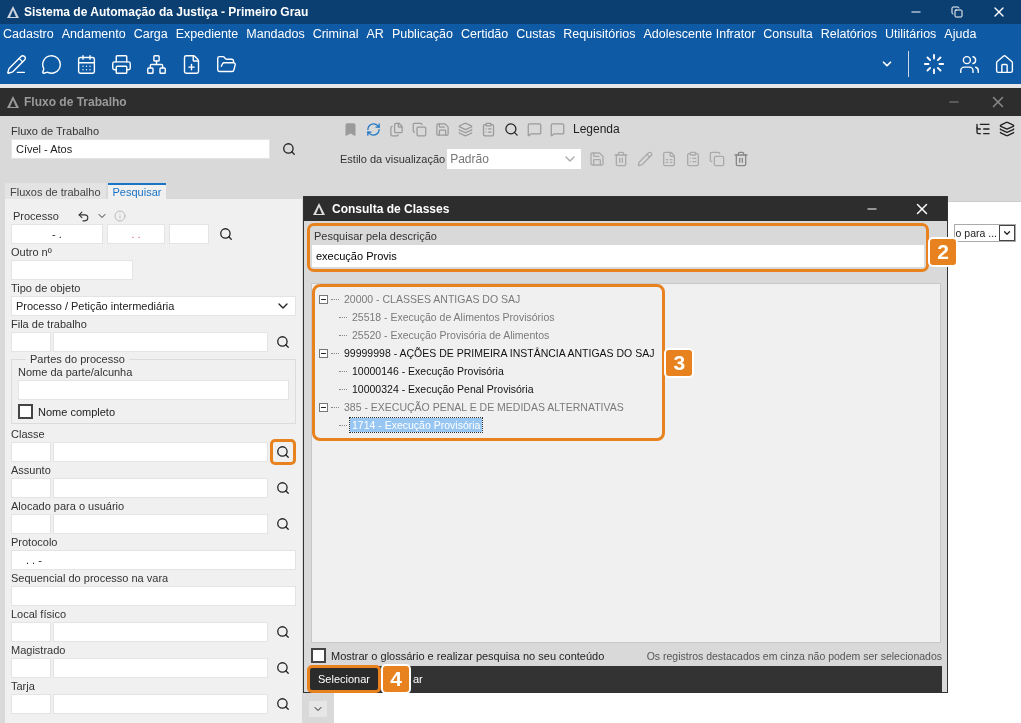 Image resolution: width=1021 pixels, height=723 pixels. Describe the element at coordinates (28, 434) in the screenshot. I see `field-label: Classe` at that location.